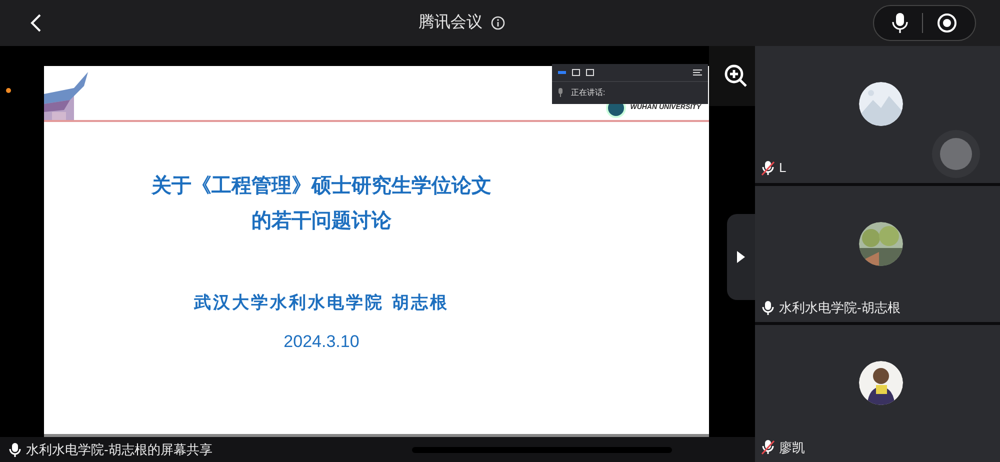  What do you see at coordinates (736, 76) in the screenshot?
I see `zoom-in-icon` at bounding box center [736, 76].